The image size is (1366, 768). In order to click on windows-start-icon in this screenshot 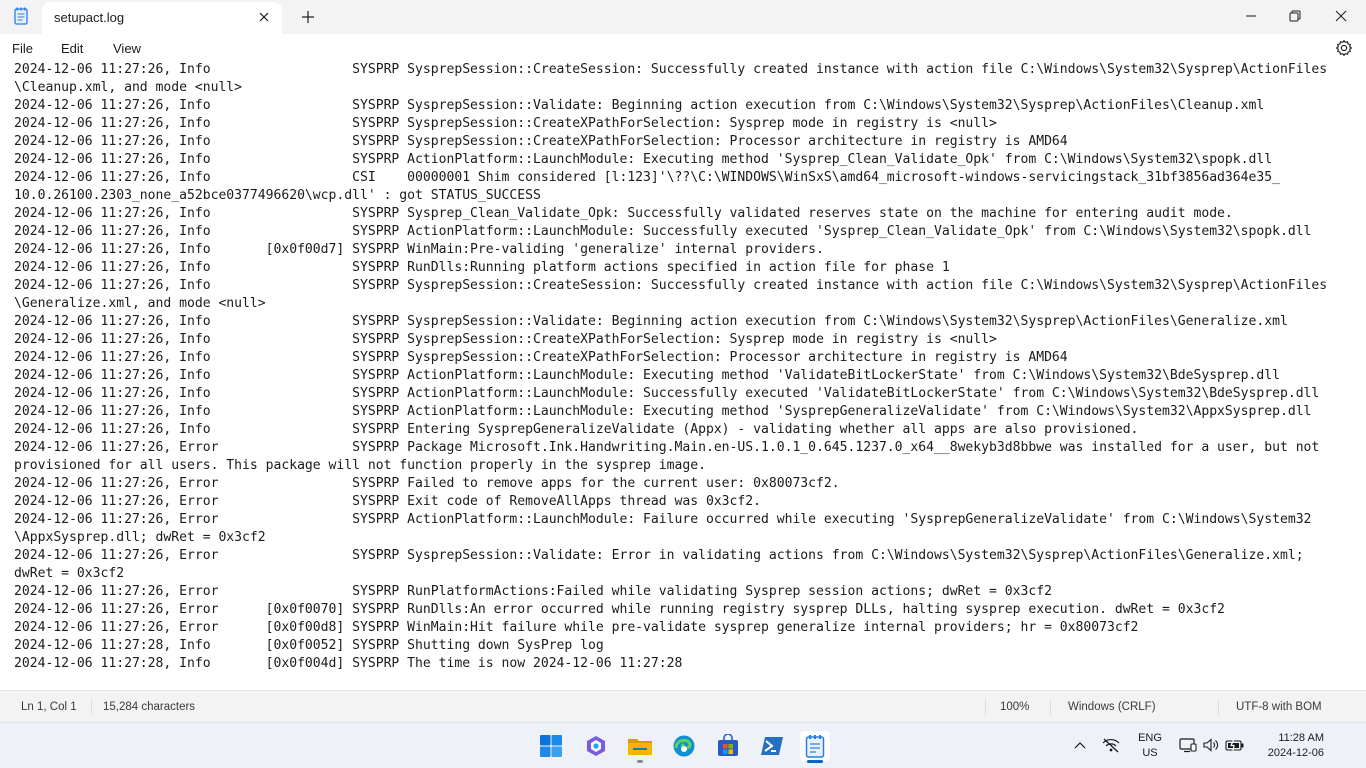, I will do `click(551, 746)`.